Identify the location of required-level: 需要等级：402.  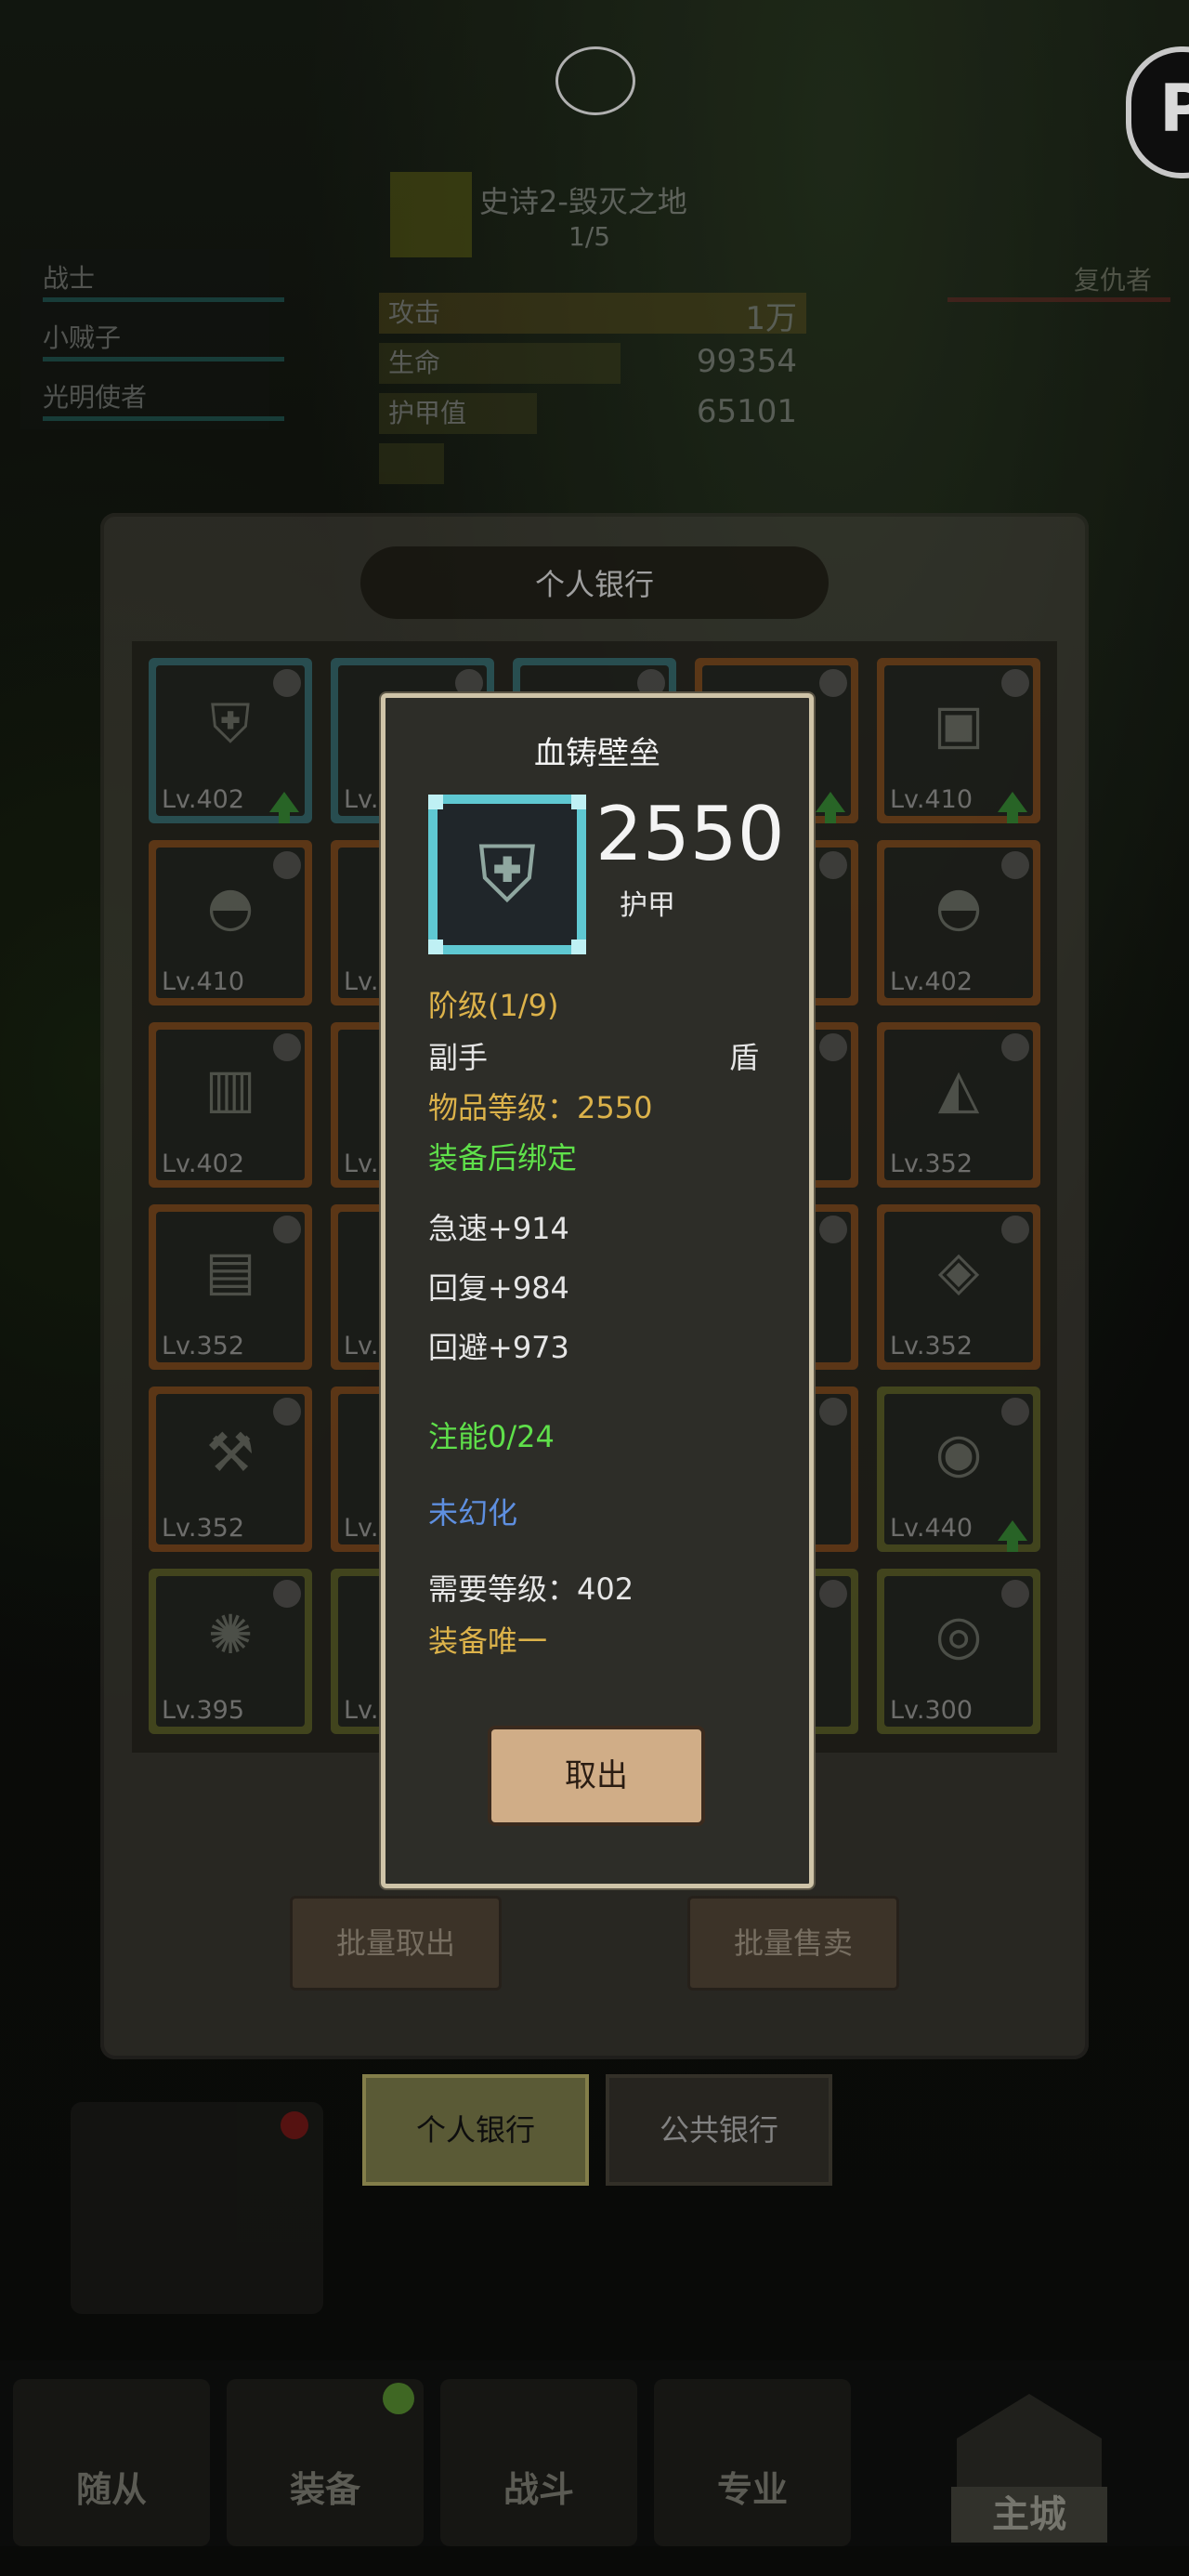
(531, 1589).